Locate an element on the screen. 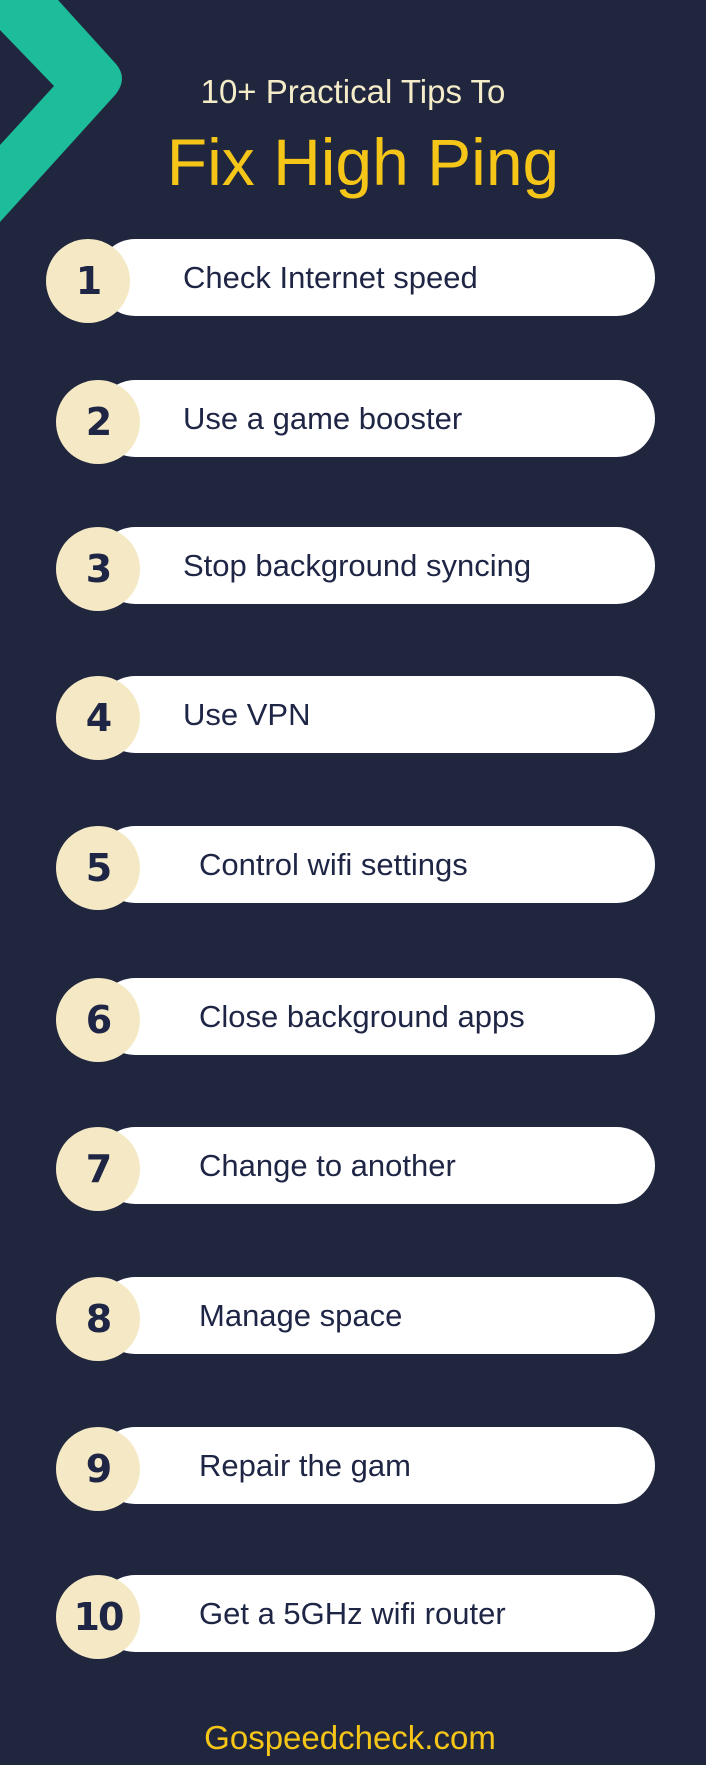 The image size is (706, 1765). list-item: 1 Check Internet speed is located at coordinates (353, 284).